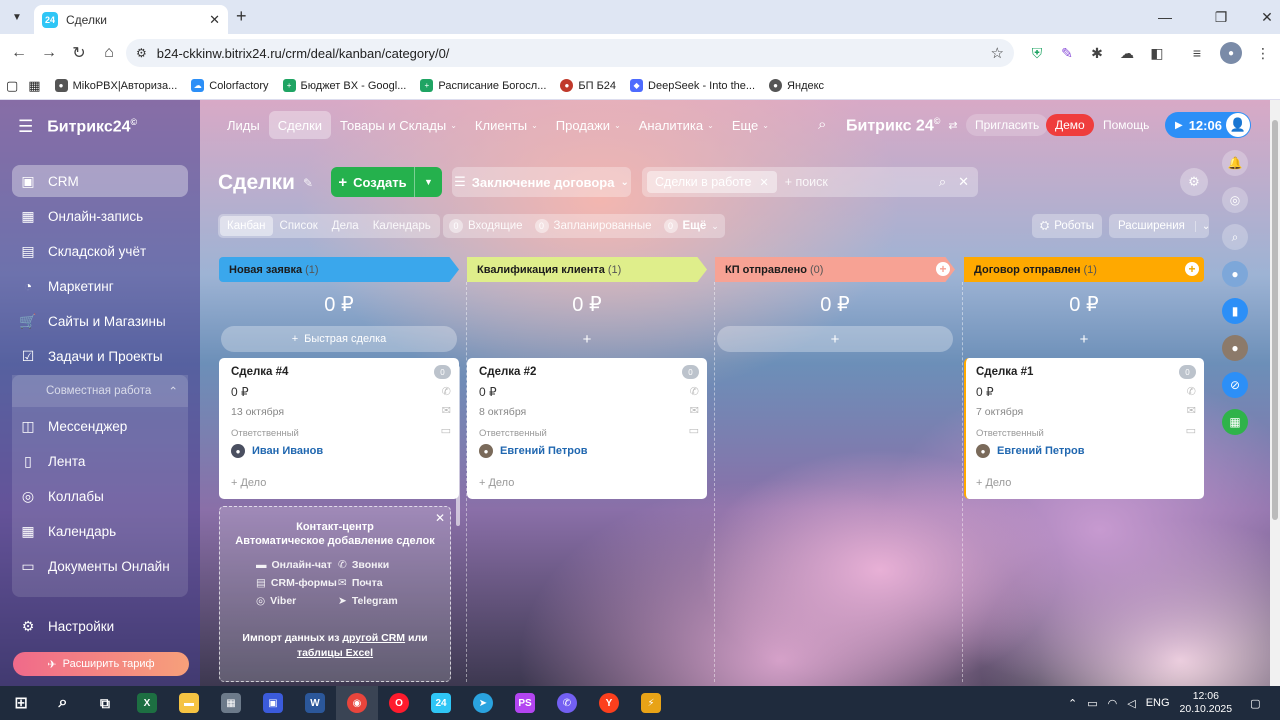  Describe the element at coordinates (398, 125) in the screenshot. I see `menu-products: Товары и Склады ⌄` at that location.